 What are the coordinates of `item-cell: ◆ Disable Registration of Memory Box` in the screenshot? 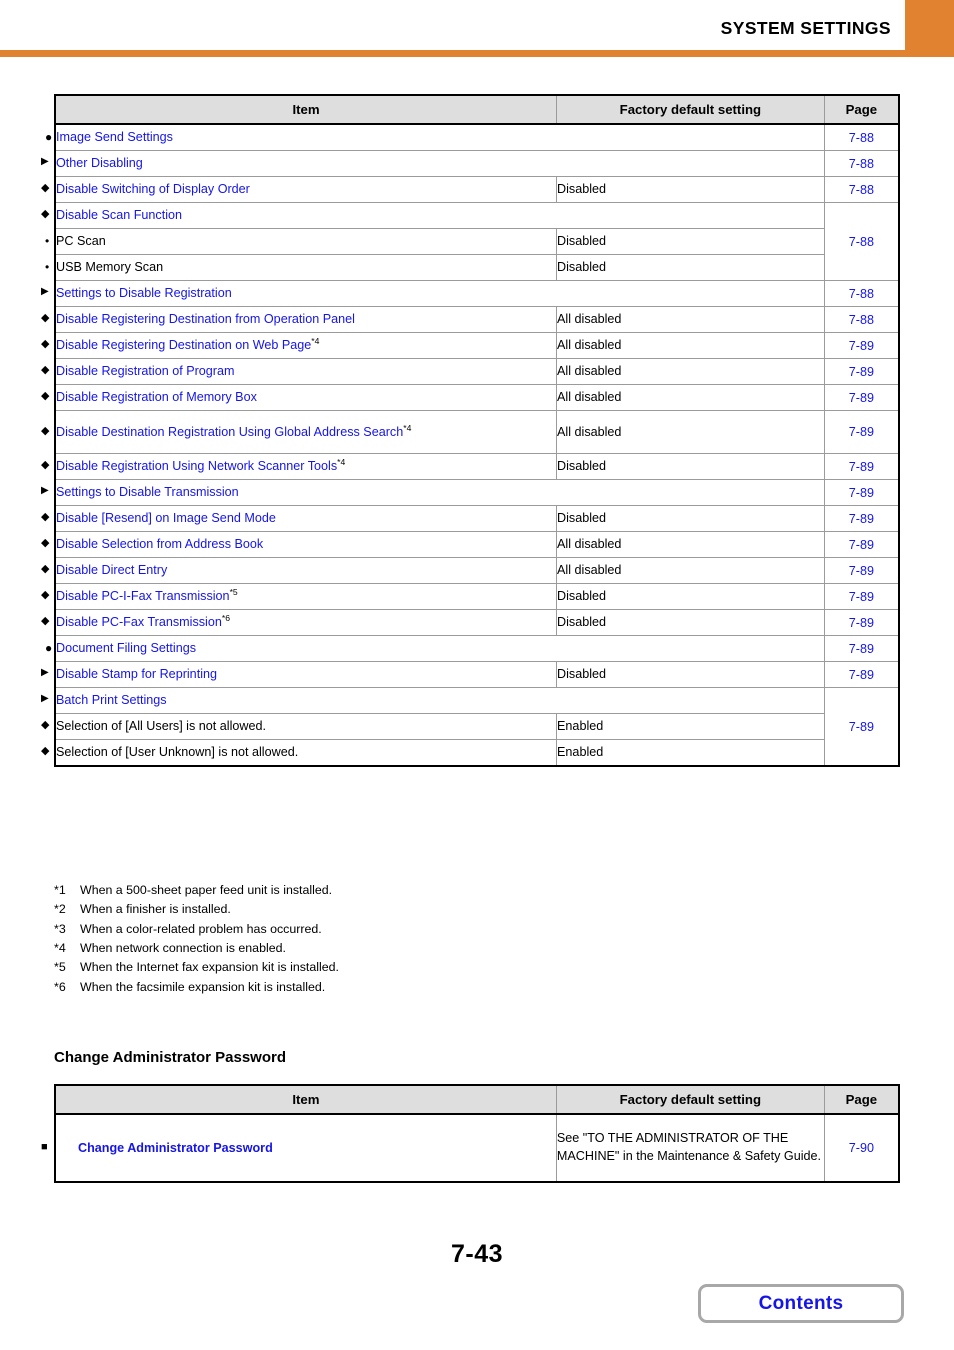 It's located at (299, 397).